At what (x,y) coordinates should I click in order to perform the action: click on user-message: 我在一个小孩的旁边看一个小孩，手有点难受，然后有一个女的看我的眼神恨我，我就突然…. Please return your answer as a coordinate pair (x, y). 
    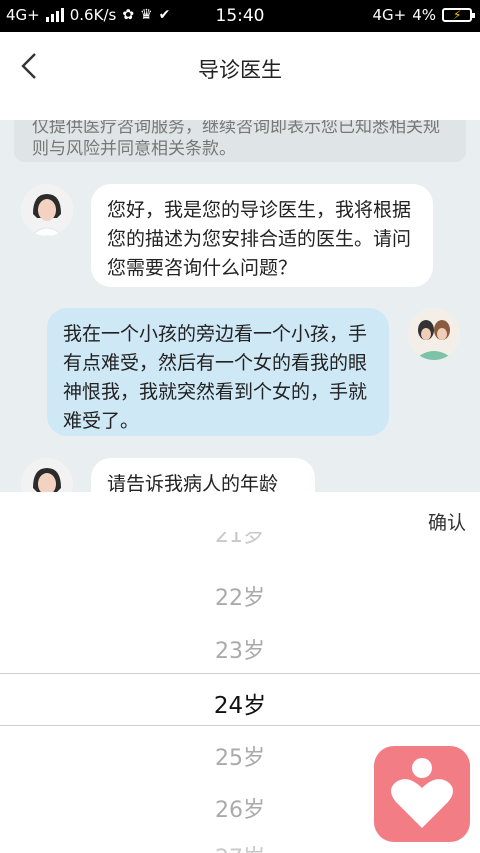
    Looking at the image, I should click on (218, 372).